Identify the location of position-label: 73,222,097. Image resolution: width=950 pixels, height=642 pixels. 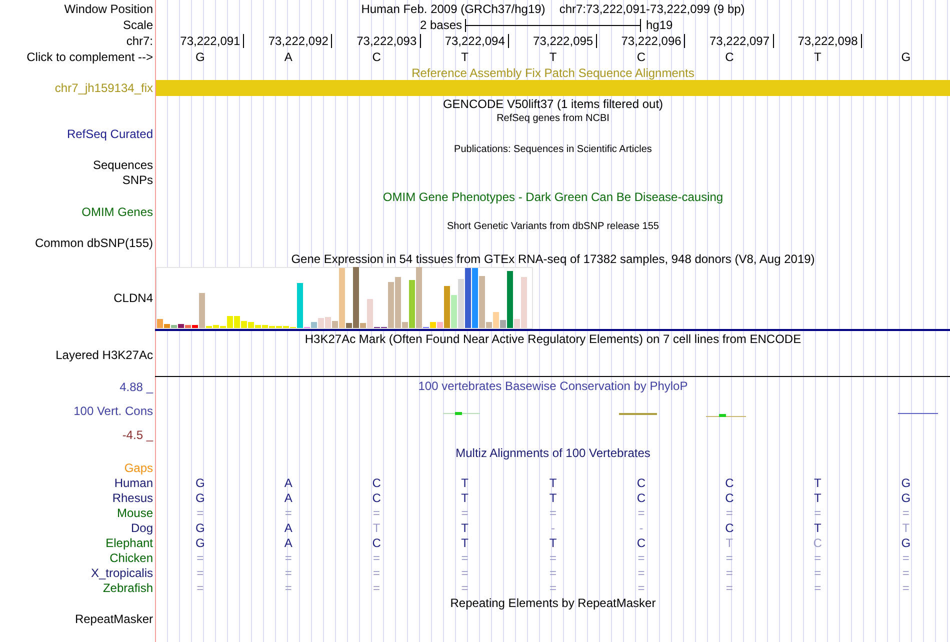
(740, 41).